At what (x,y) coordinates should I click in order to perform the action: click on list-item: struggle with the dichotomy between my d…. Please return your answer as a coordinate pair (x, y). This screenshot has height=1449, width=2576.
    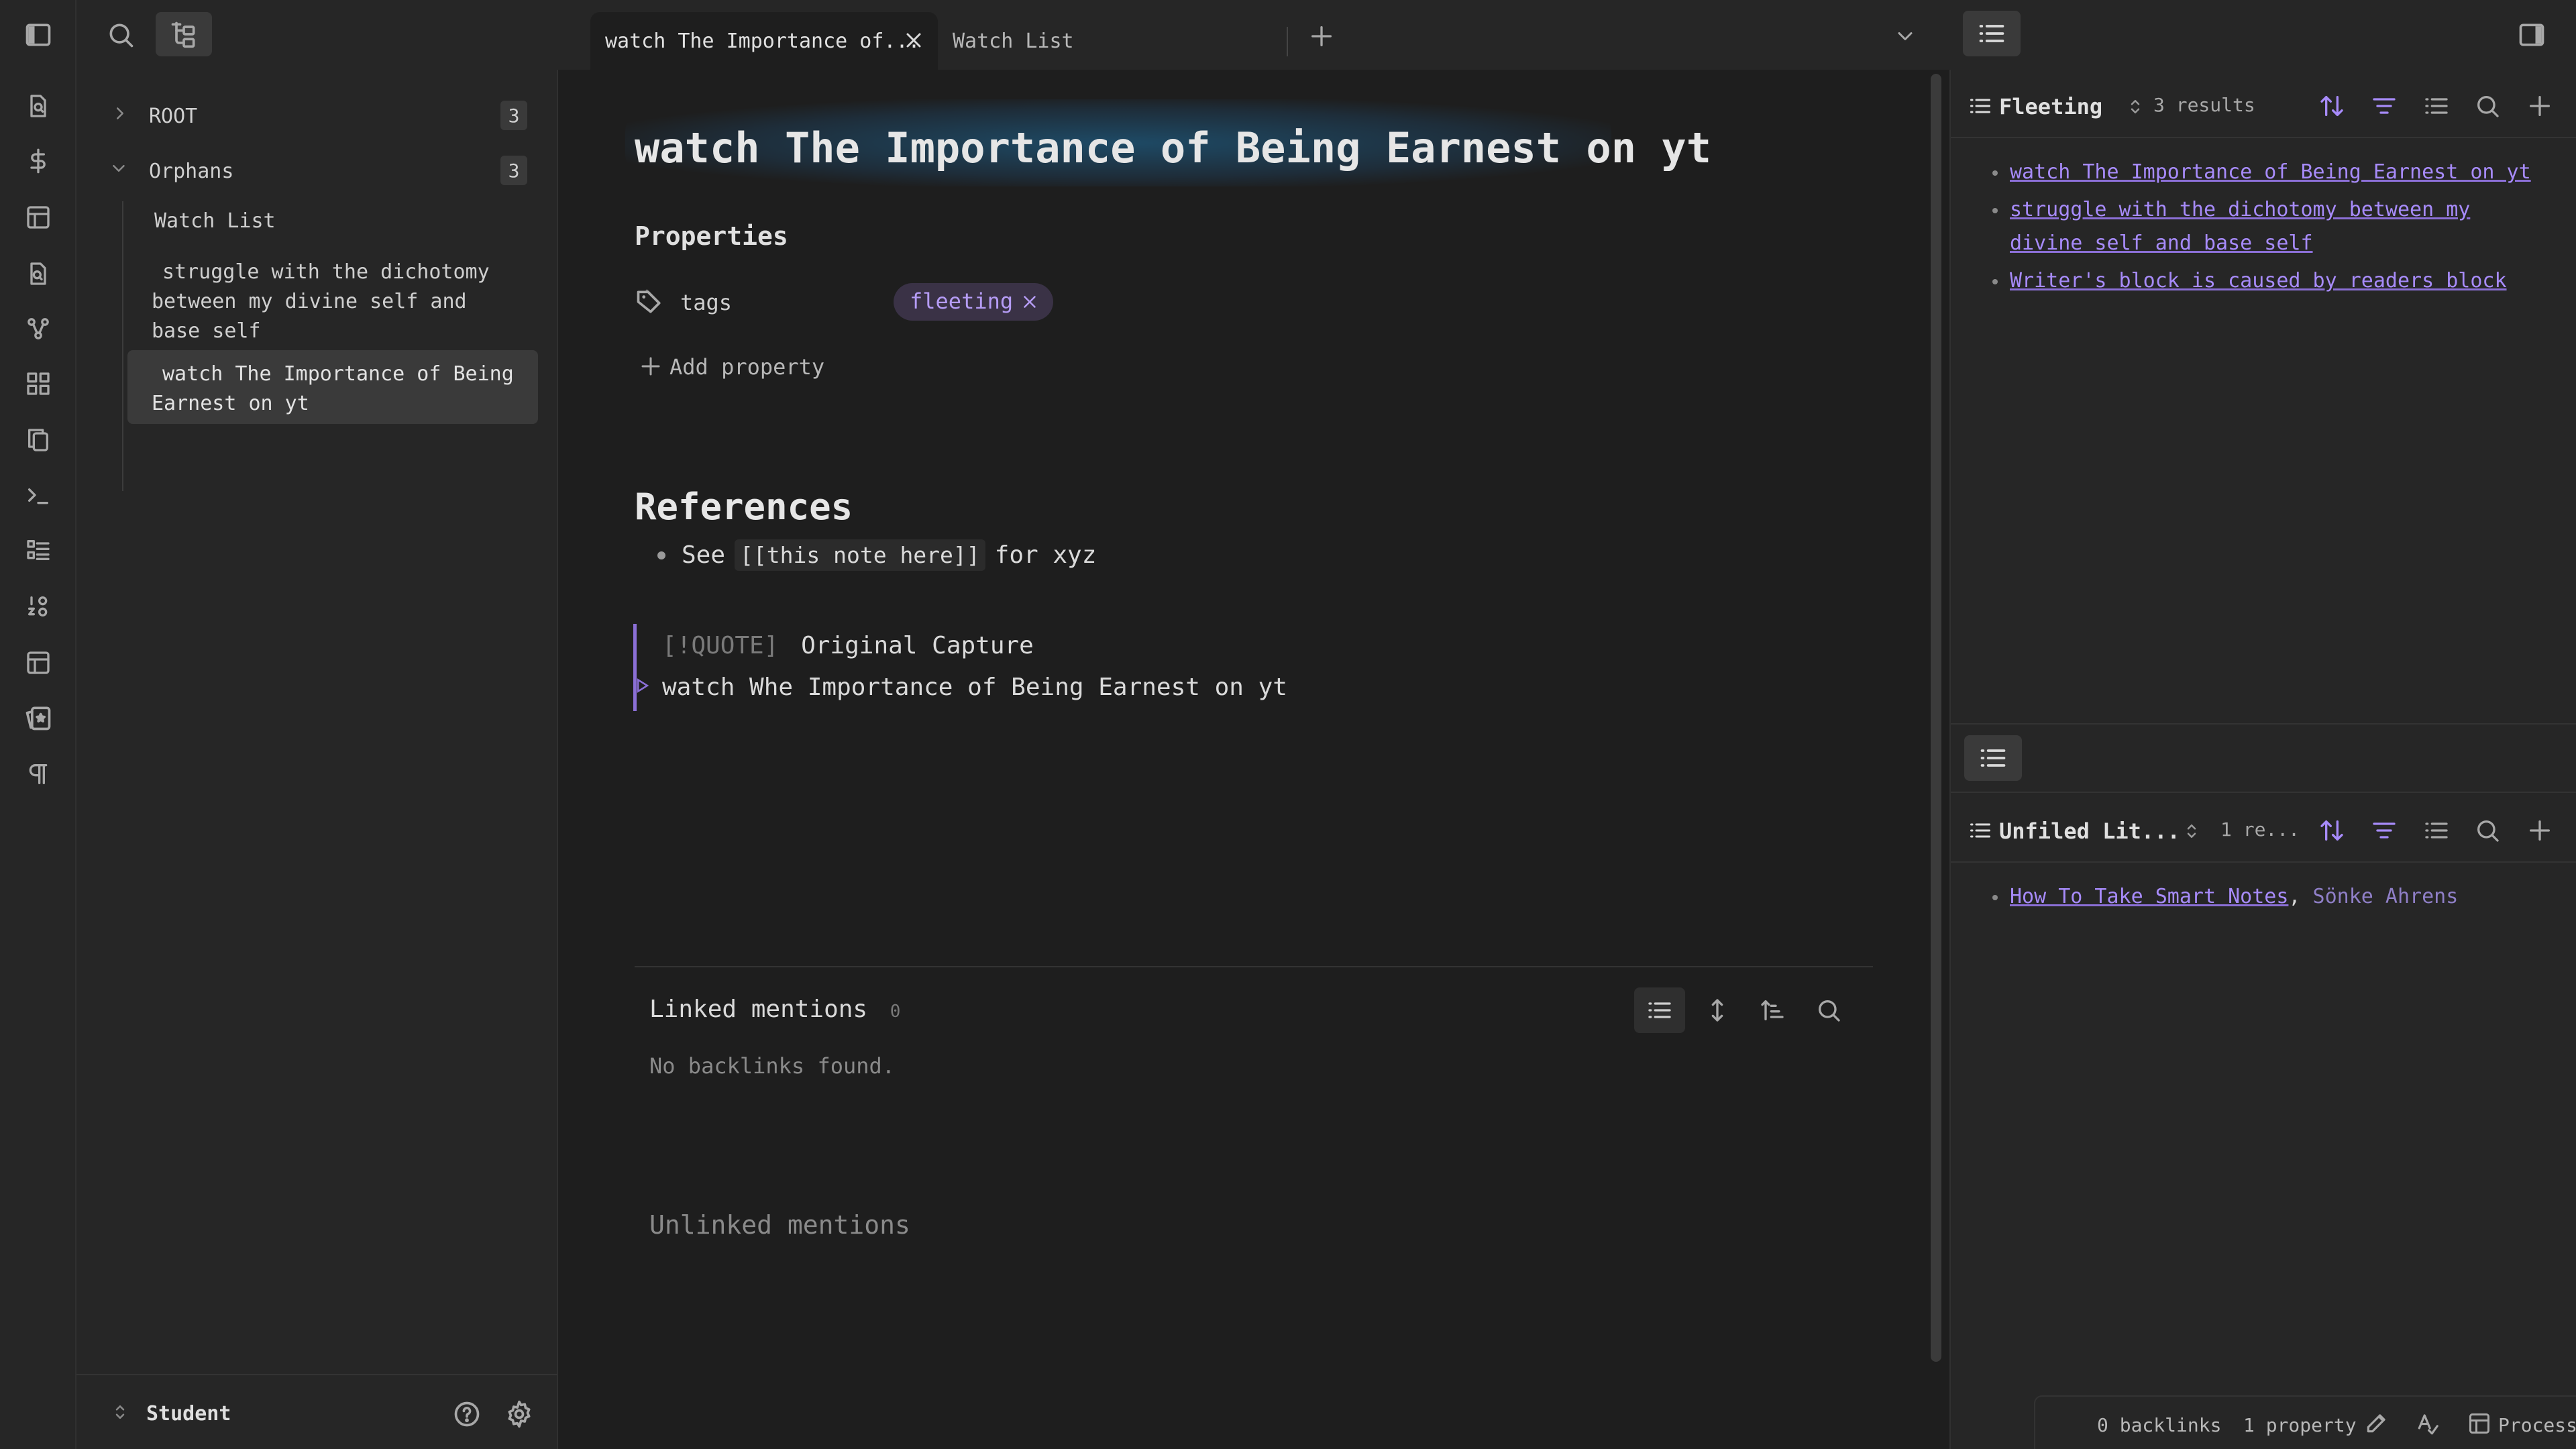
    Looking at the image, I should click on (2269, 226).